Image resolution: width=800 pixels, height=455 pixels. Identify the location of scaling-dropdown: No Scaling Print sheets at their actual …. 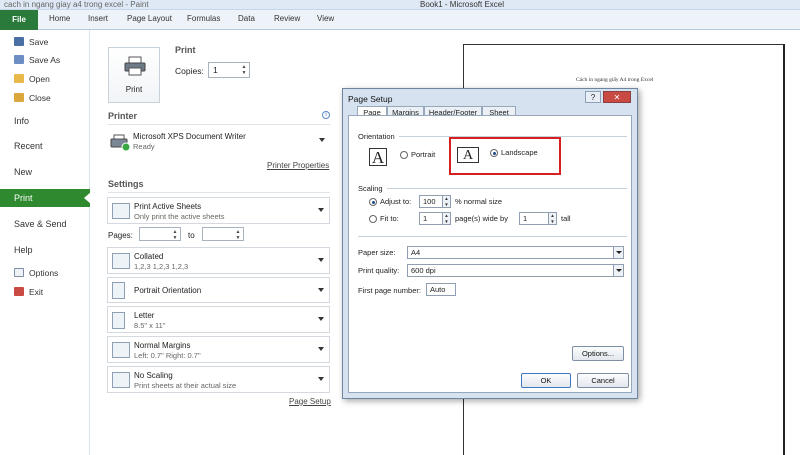
(218, 379).